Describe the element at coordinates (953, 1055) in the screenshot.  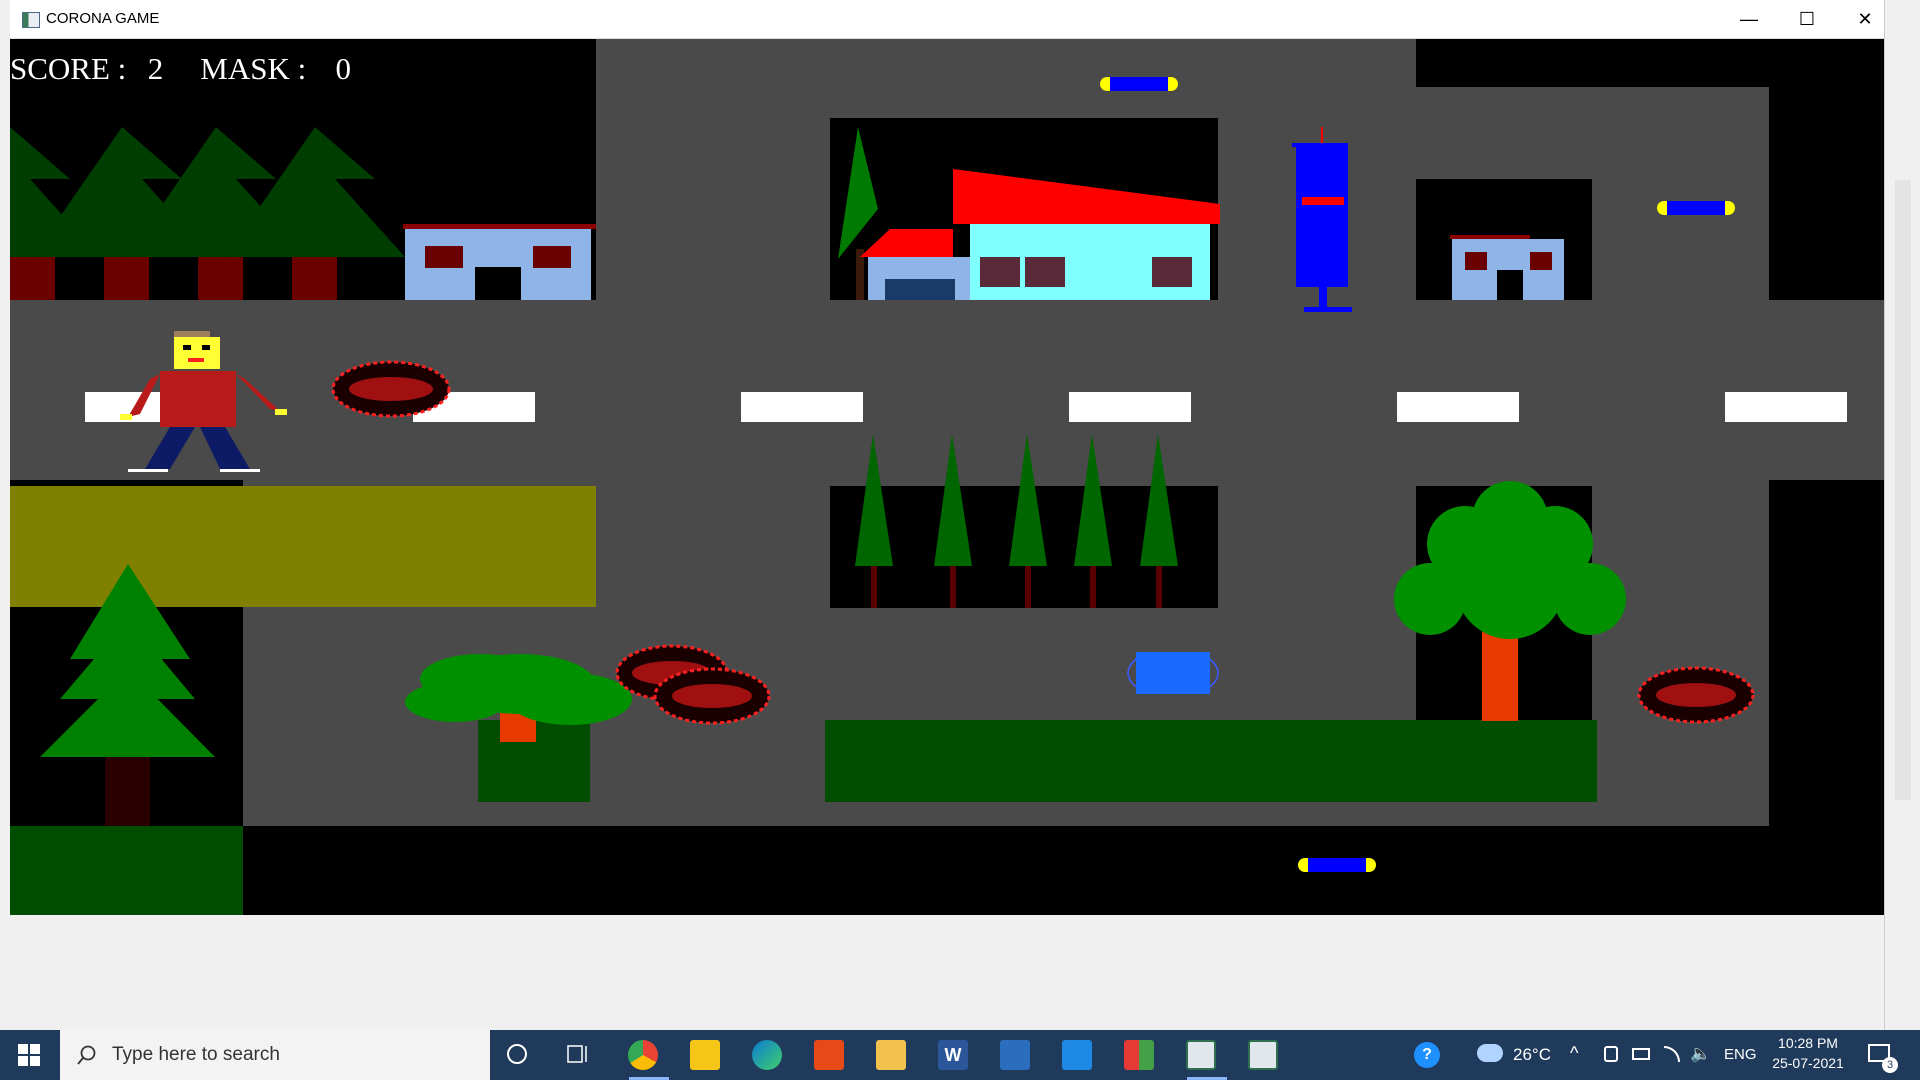
I see `word-icon: W` at that location.